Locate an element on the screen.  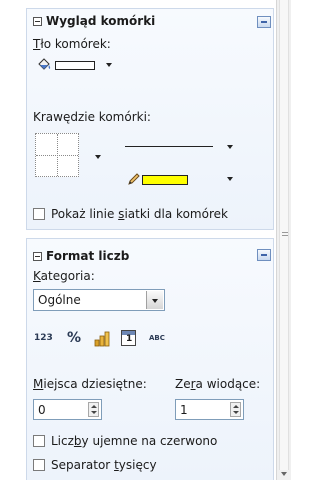
text-format-icon: ABC is located at coordinates (157, 338).